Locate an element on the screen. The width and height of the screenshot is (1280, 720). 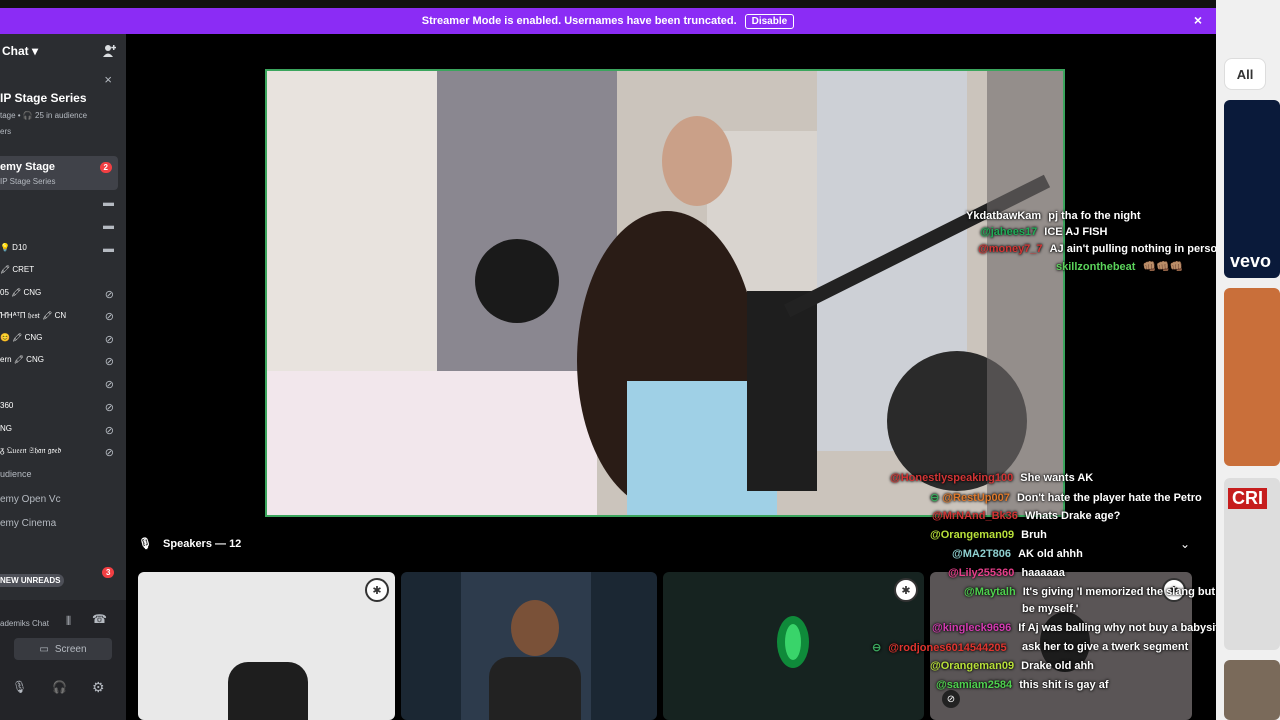
chat-username: @money7_7 is located at coordinates (1010, 249).